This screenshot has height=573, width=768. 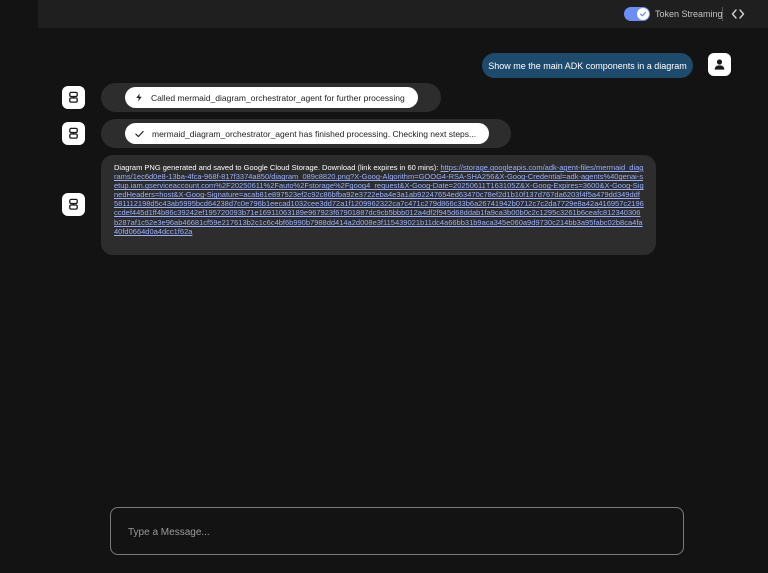 What do you see at coordinates (139, 97) in the screenshot?
I see `bolt-icon` at bounding box center [139, 97].